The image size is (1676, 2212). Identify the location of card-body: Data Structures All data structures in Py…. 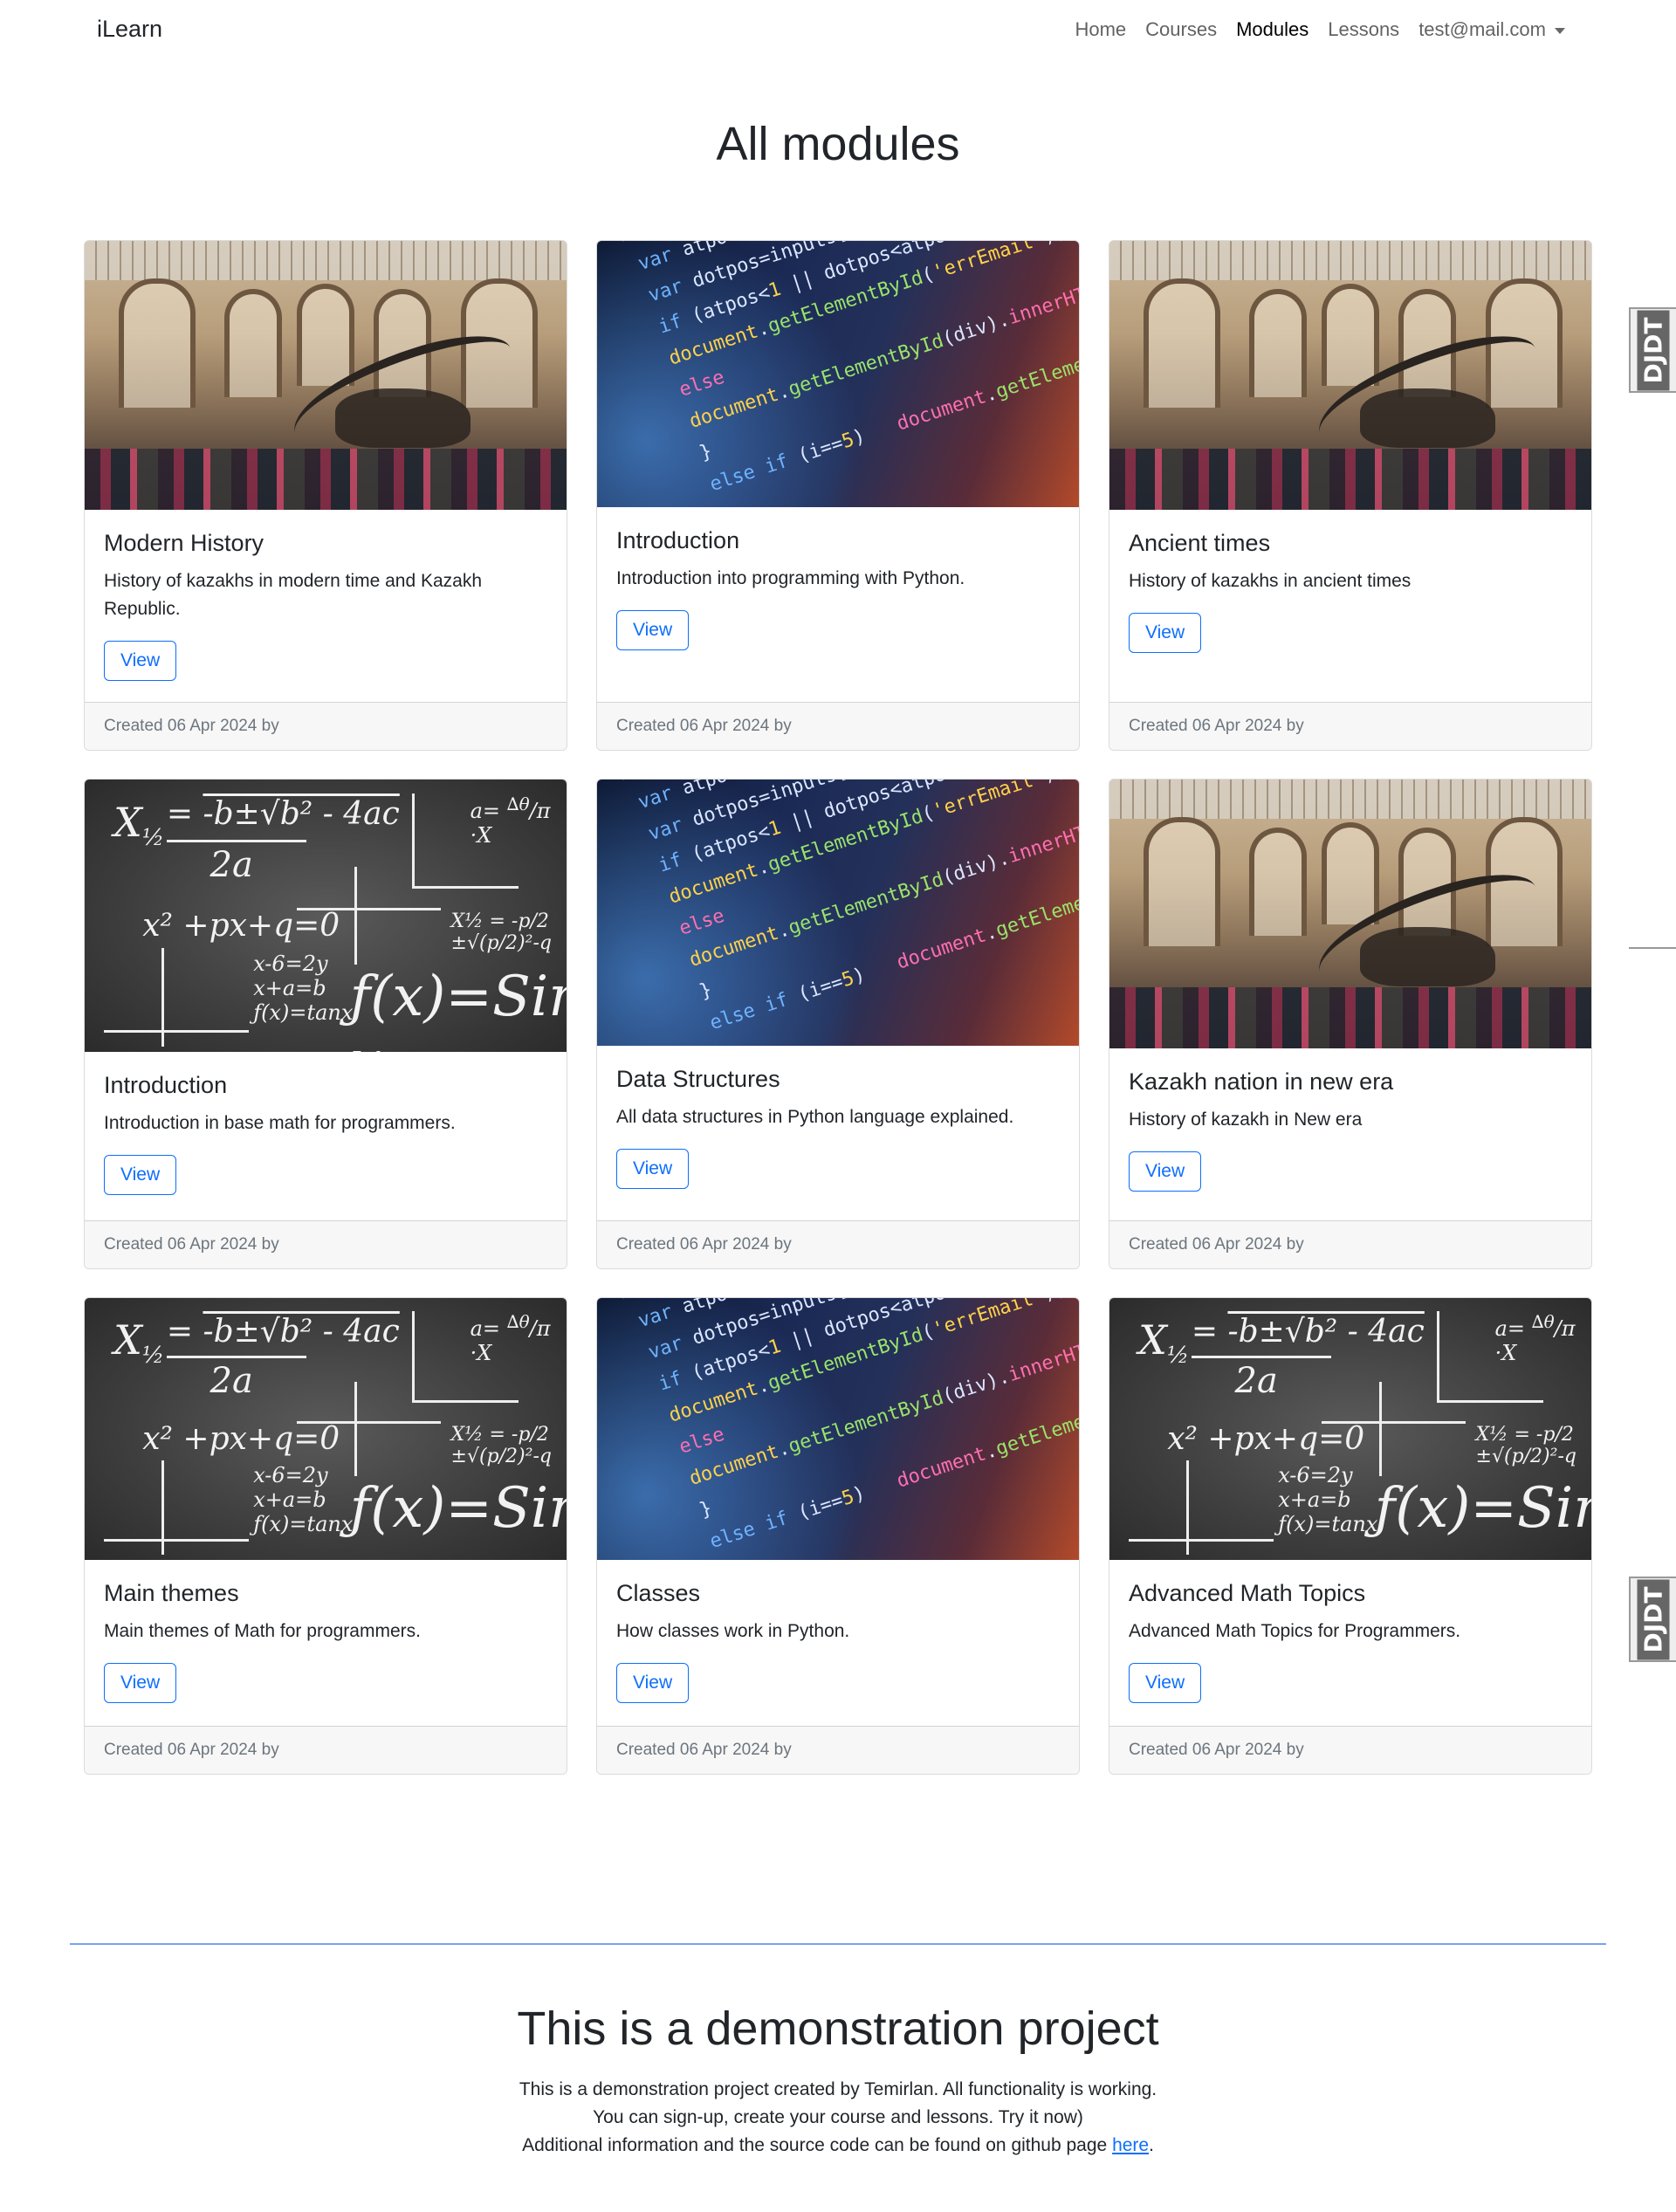
(838, 1118).